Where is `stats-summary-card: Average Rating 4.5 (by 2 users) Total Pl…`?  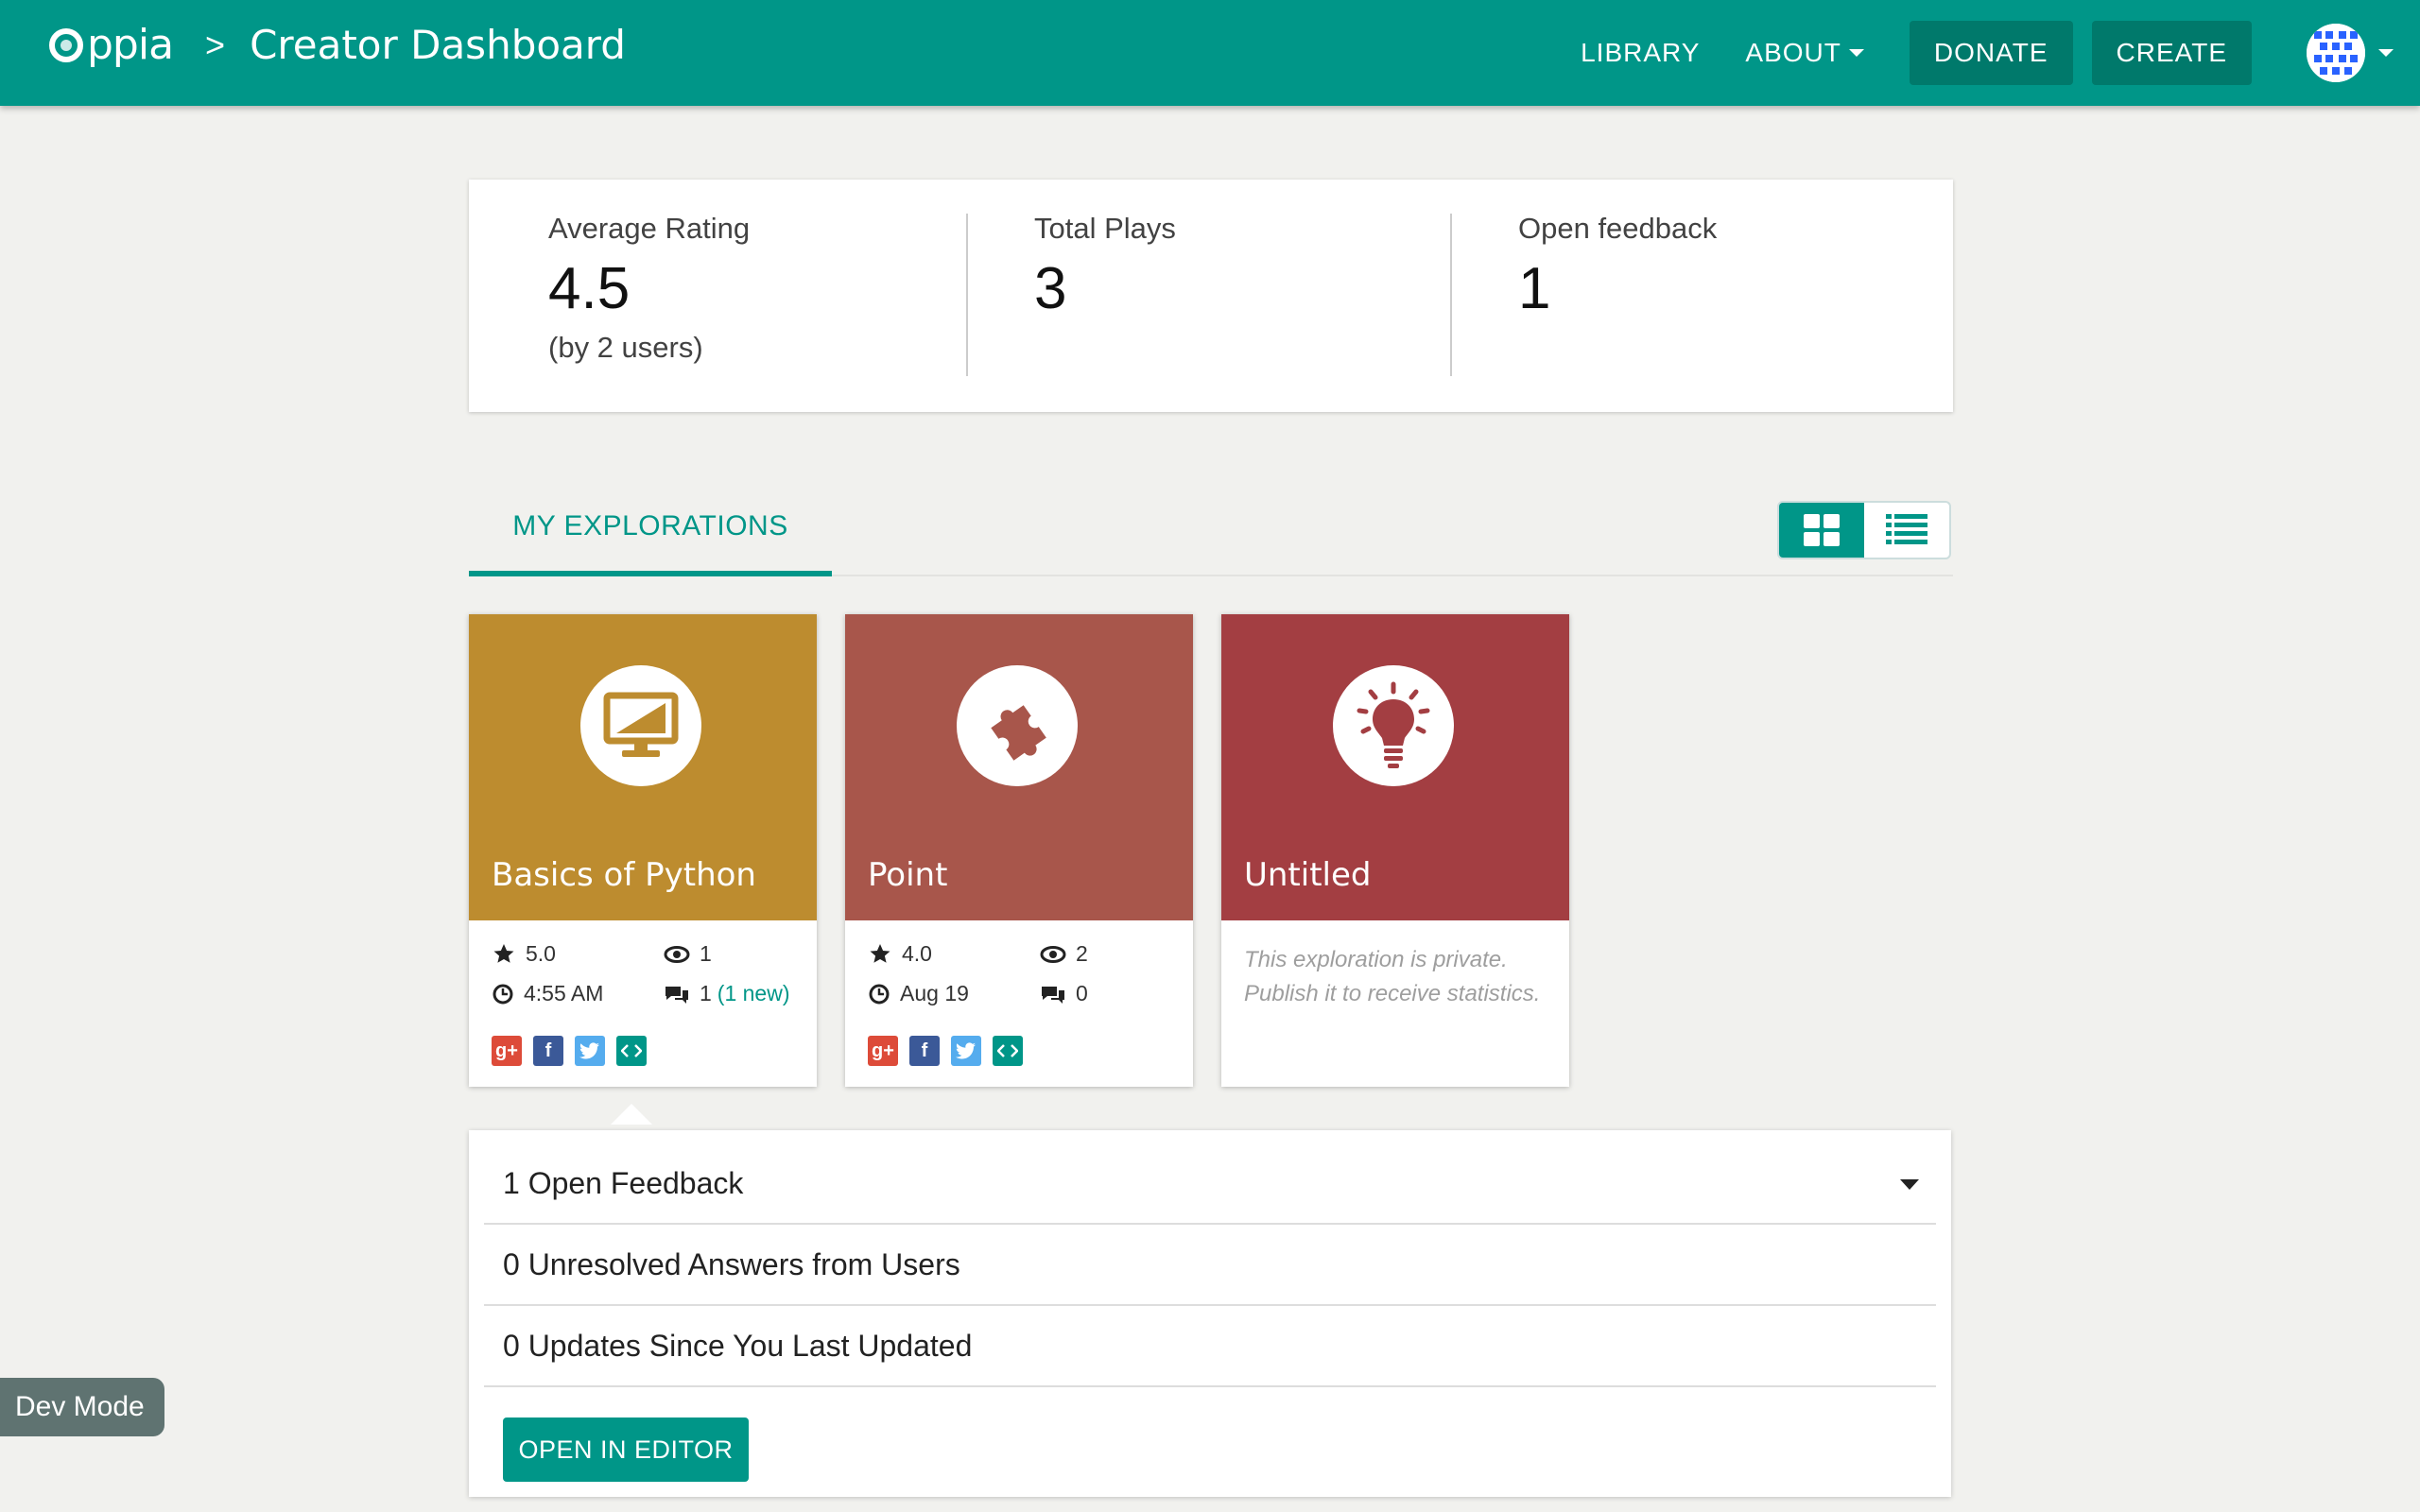
stats-summary-card: Average Rating 4.5 (by 2 users) Total Pl… is located at coordinates (1211, 296).